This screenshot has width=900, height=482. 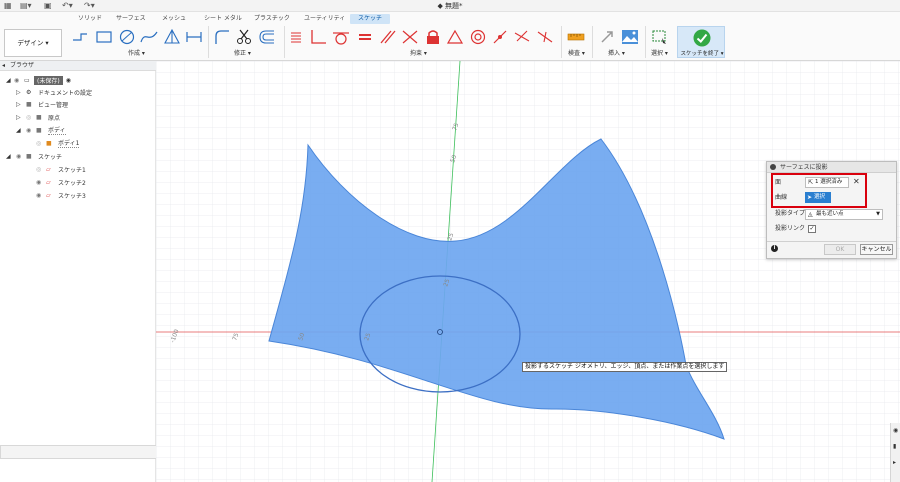 I want to click on sketch-icon: ▱, so click(x=48, y=169).